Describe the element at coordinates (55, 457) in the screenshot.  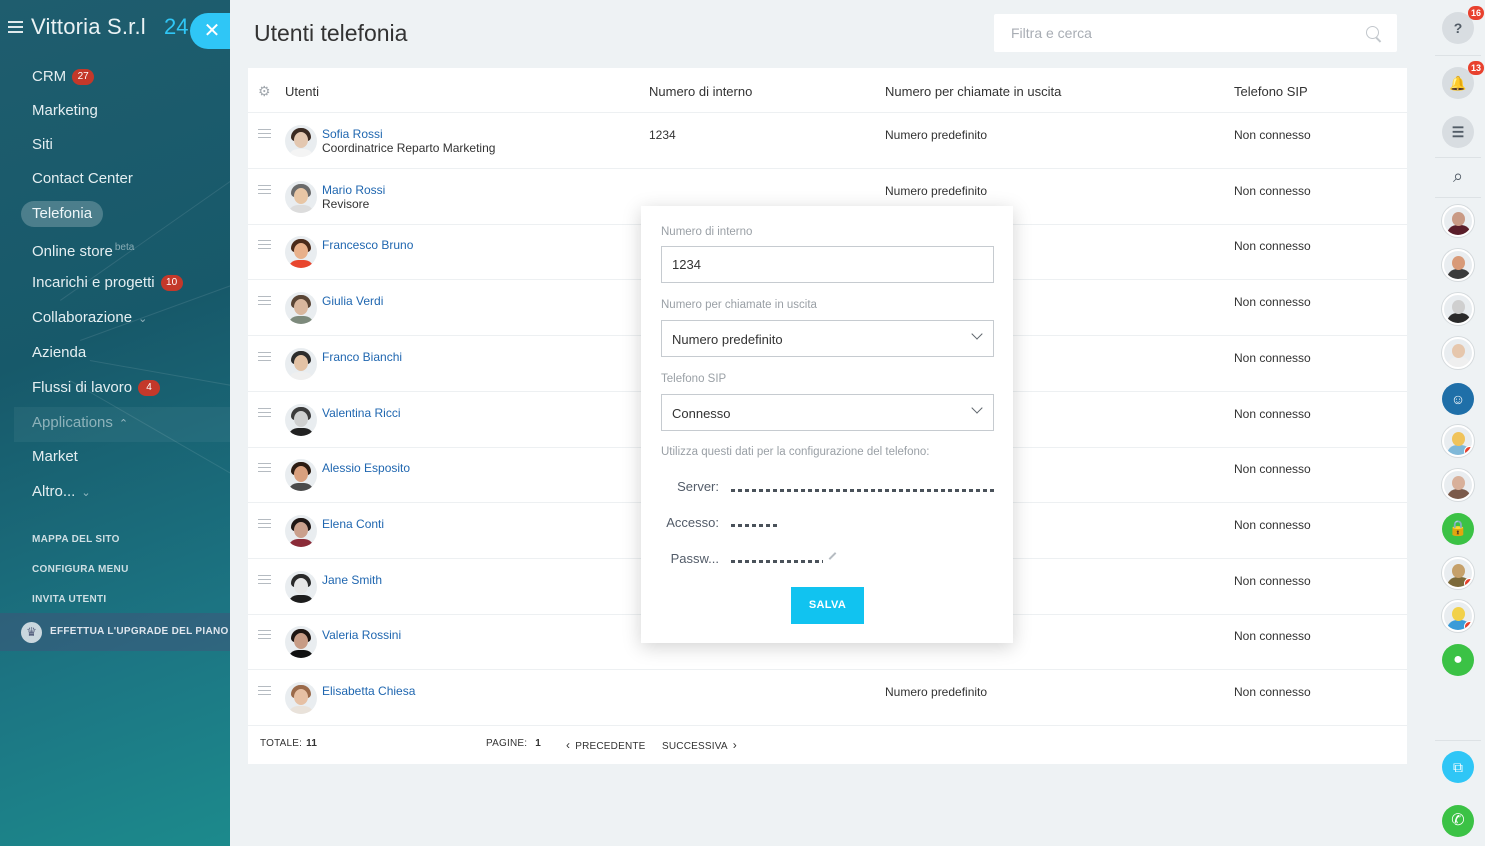
I see `sidebar-item-market: Market` at that location.